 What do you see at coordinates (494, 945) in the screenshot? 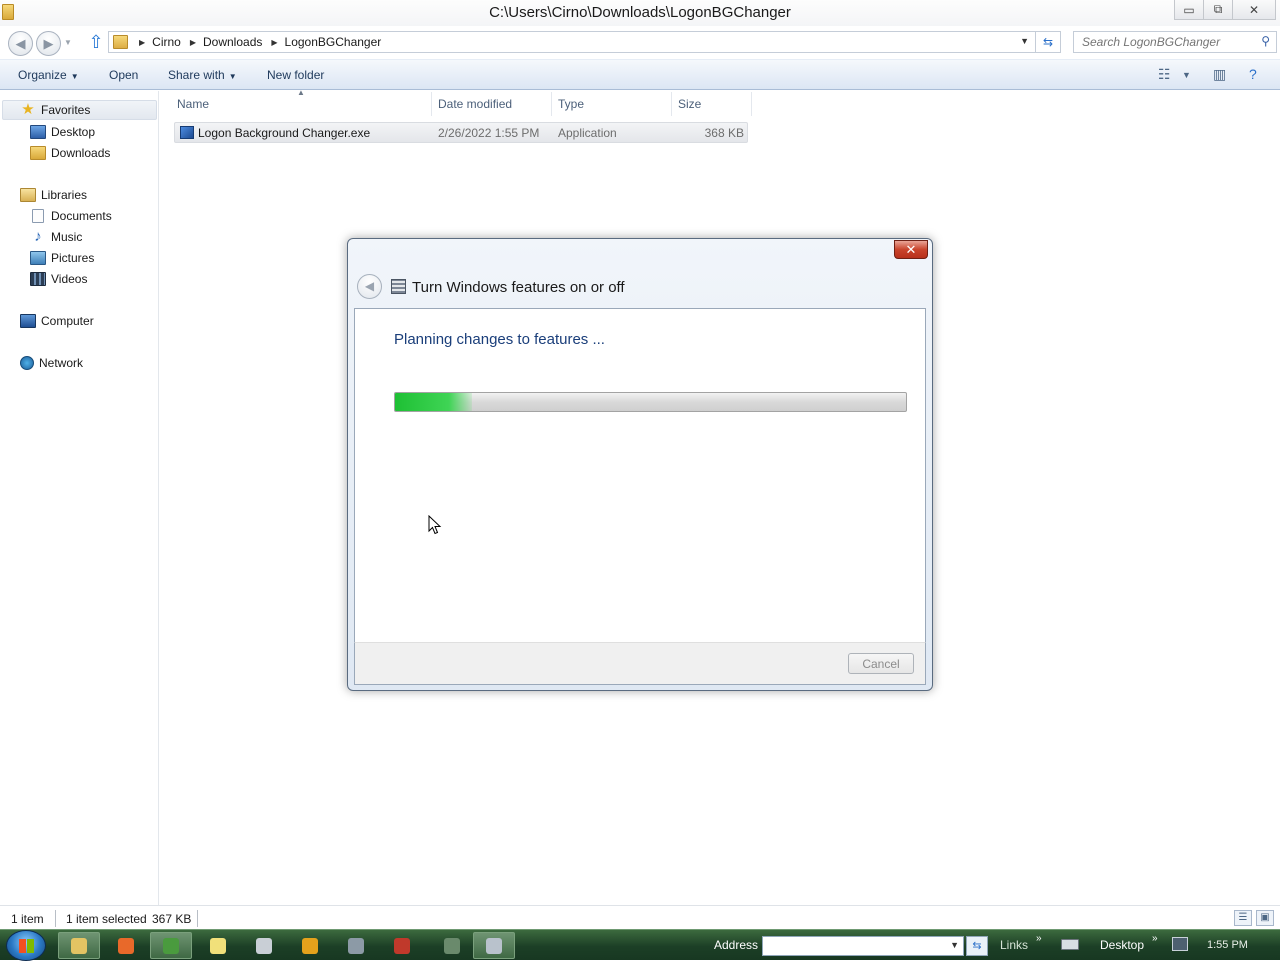
I see `taskbar-app-features` at bounding box center [494, 945].